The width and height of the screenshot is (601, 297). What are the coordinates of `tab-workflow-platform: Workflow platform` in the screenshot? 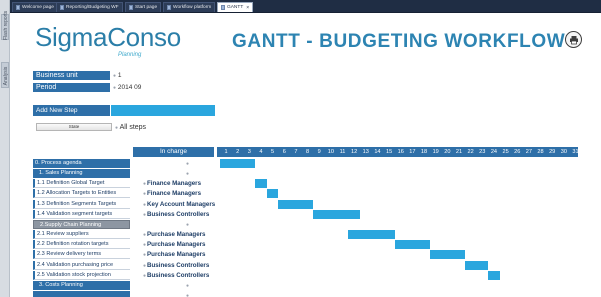 It's located at (189, 7).